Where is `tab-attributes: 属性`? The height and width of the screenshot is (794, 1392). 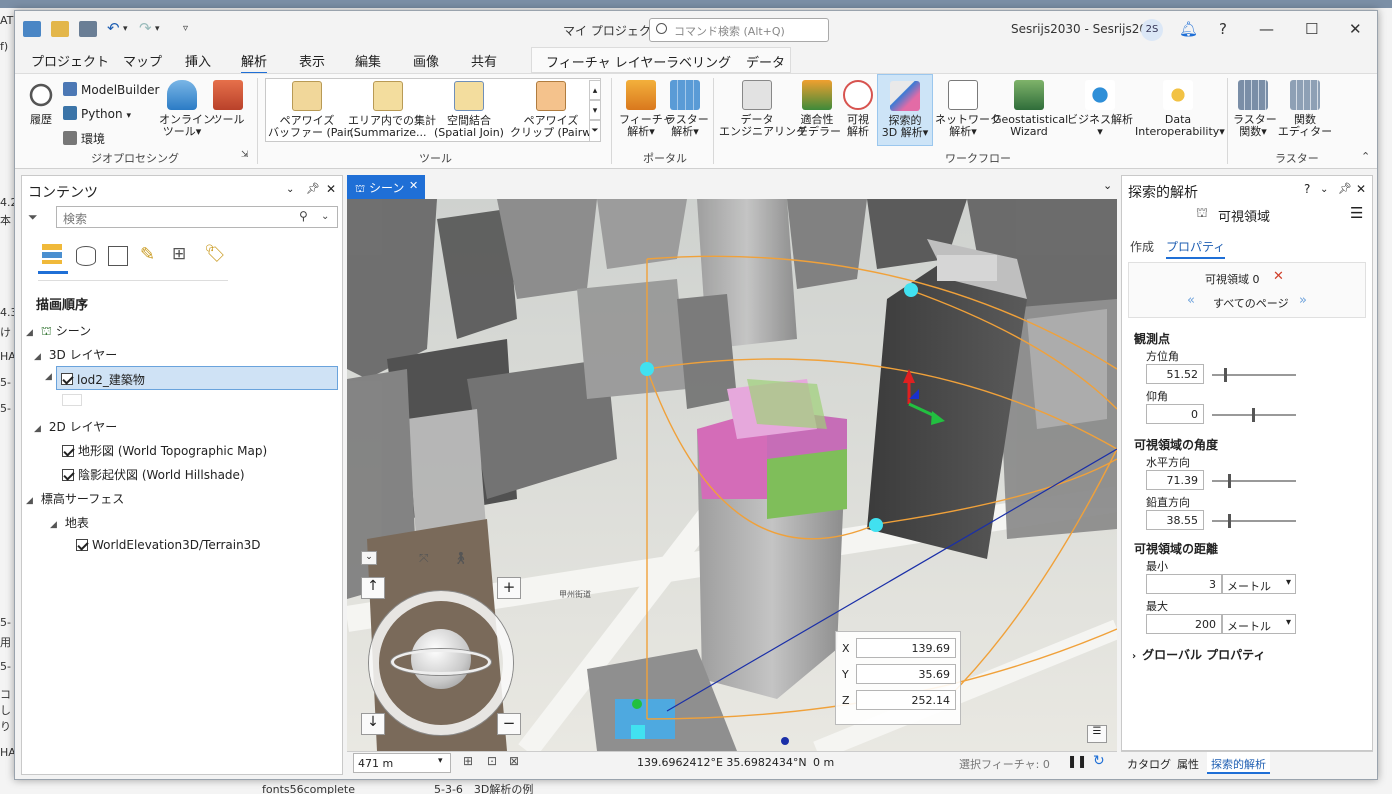
tab-attributes: 属性 is located at coordinates (1188, 763).